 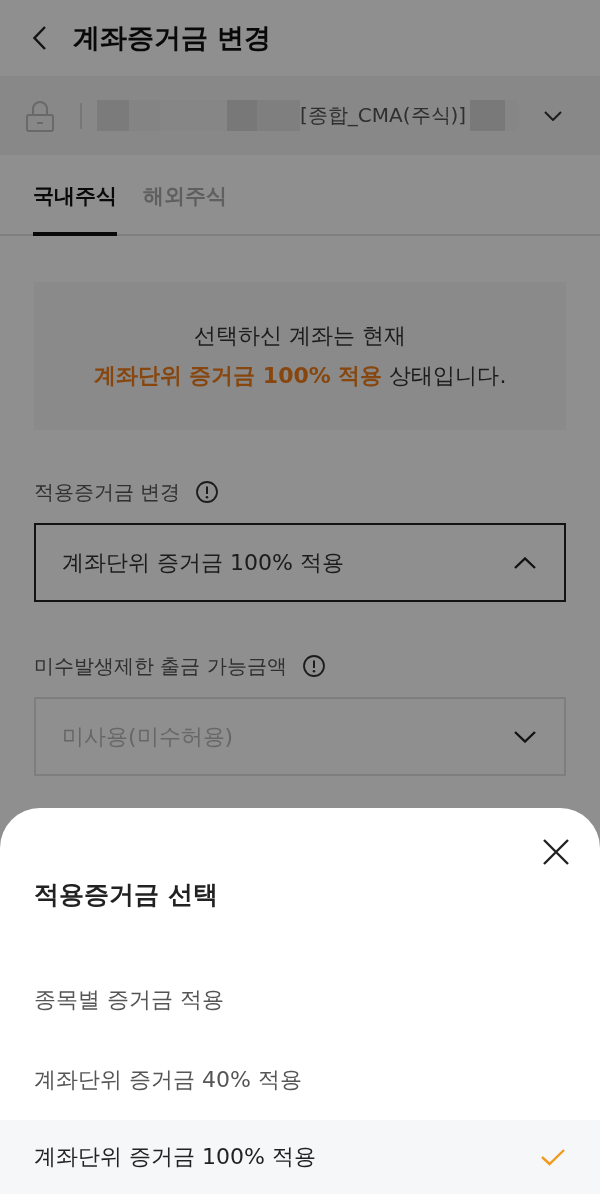 I want to click on tab: 국내주식, so click(x=75, y=195).